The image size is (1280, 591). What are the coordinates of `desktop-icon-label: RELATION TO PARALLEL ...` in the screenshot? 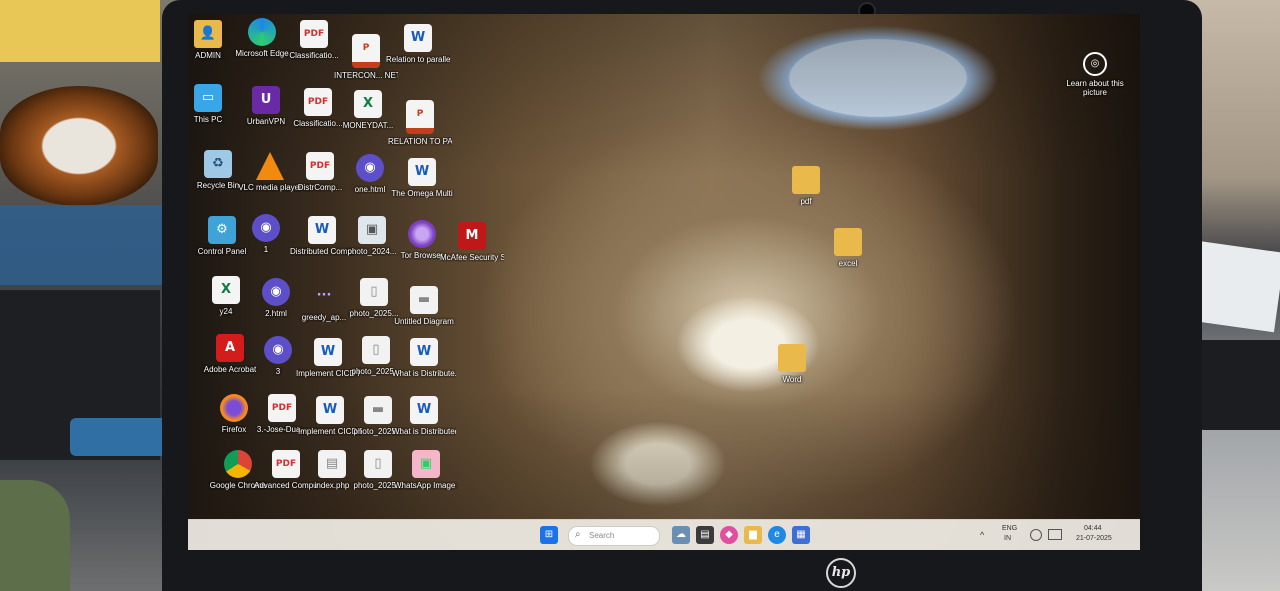 It's located at (420, 141).